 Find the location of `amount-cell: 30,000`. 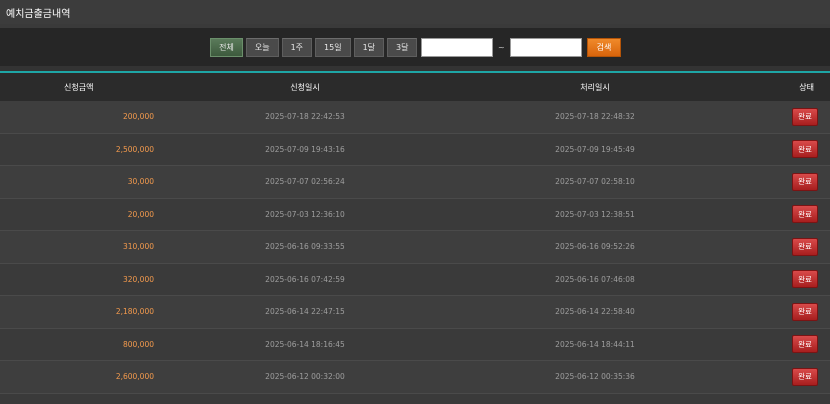

amount-cell: 30,000 is located at coordinates (140, 182).